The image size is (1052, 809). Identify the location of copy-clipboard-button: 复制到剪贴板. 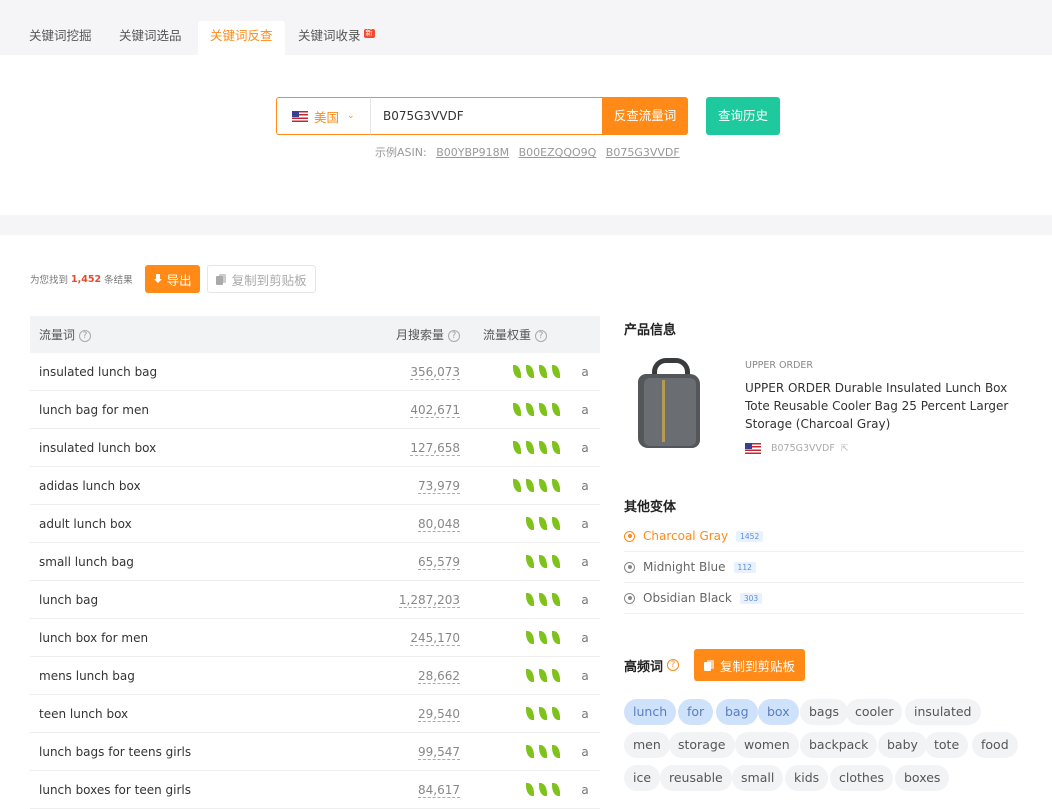
(261, 279).